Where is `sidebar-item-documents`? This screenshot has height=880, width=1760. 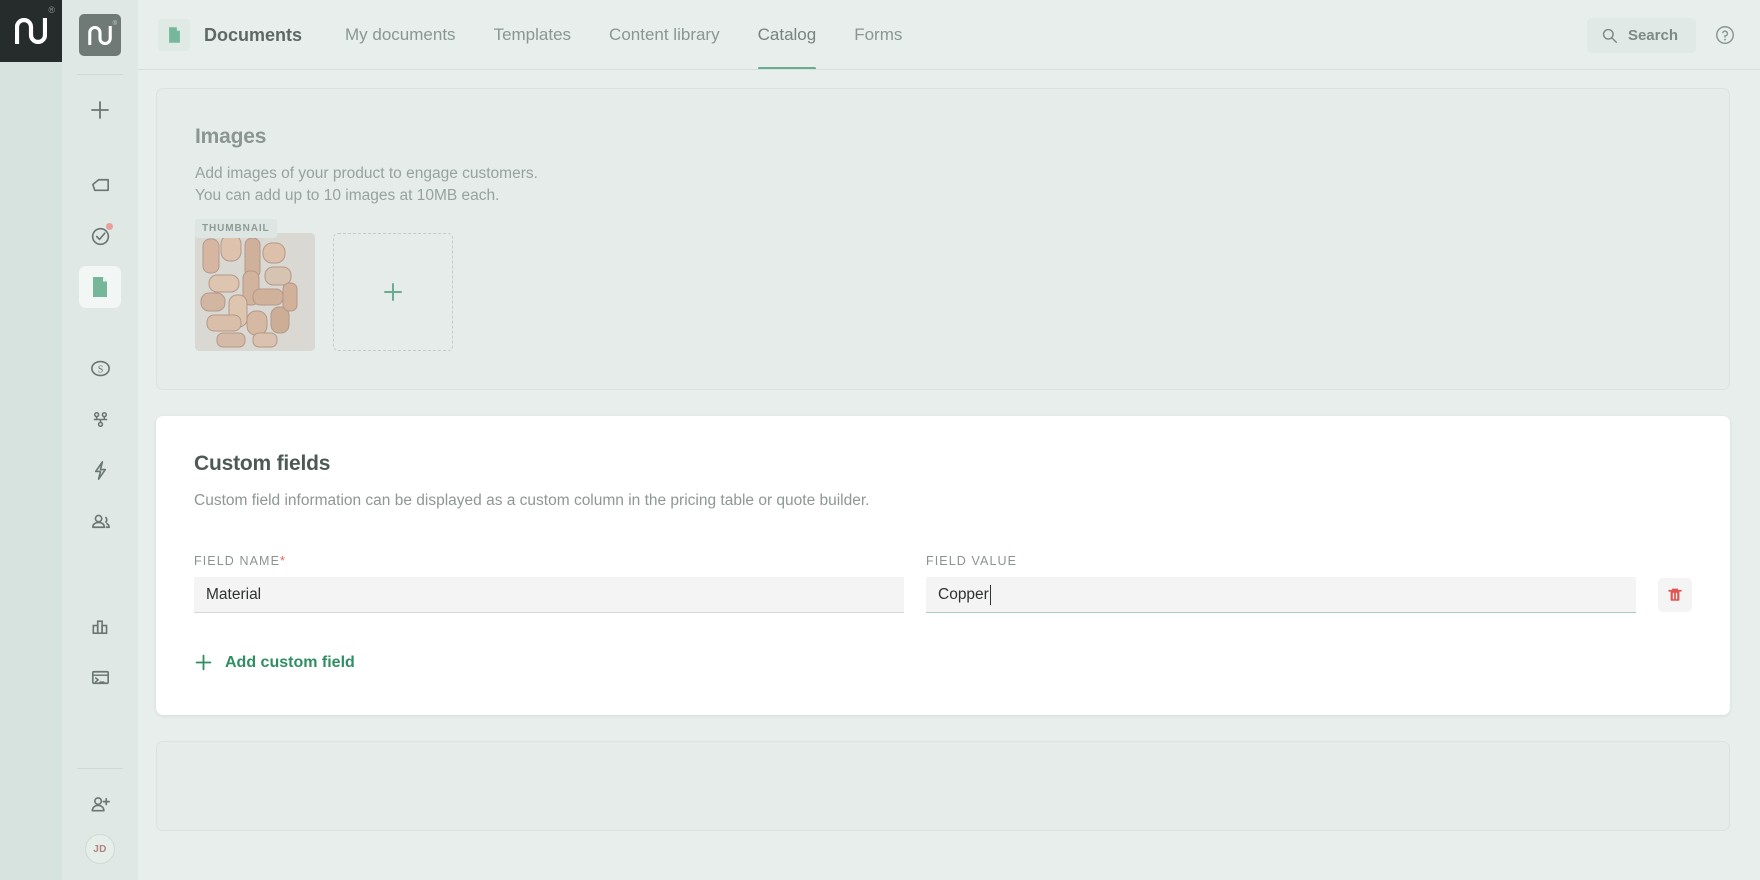 sidebar-item-documents is located at coordinates (100, 287).